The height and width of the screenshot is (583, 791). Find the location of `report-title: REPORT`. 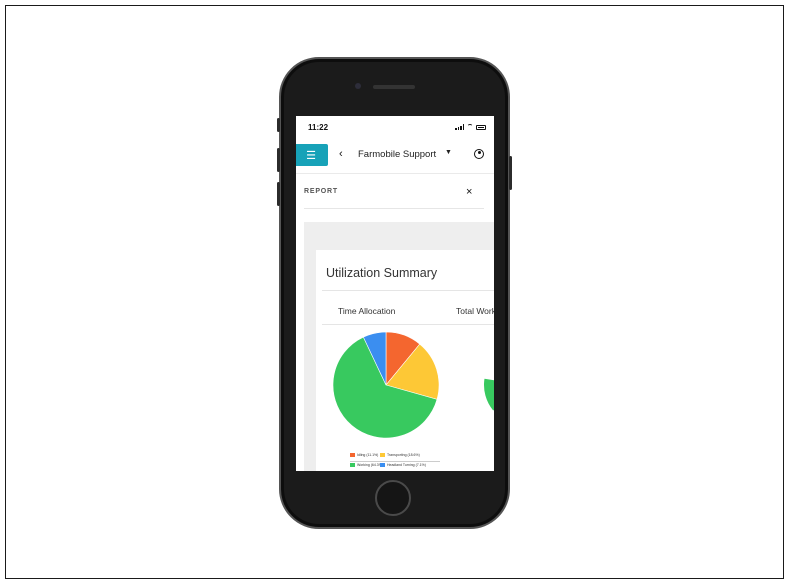

report-title: REPORT is located at coordinates (321, 191).